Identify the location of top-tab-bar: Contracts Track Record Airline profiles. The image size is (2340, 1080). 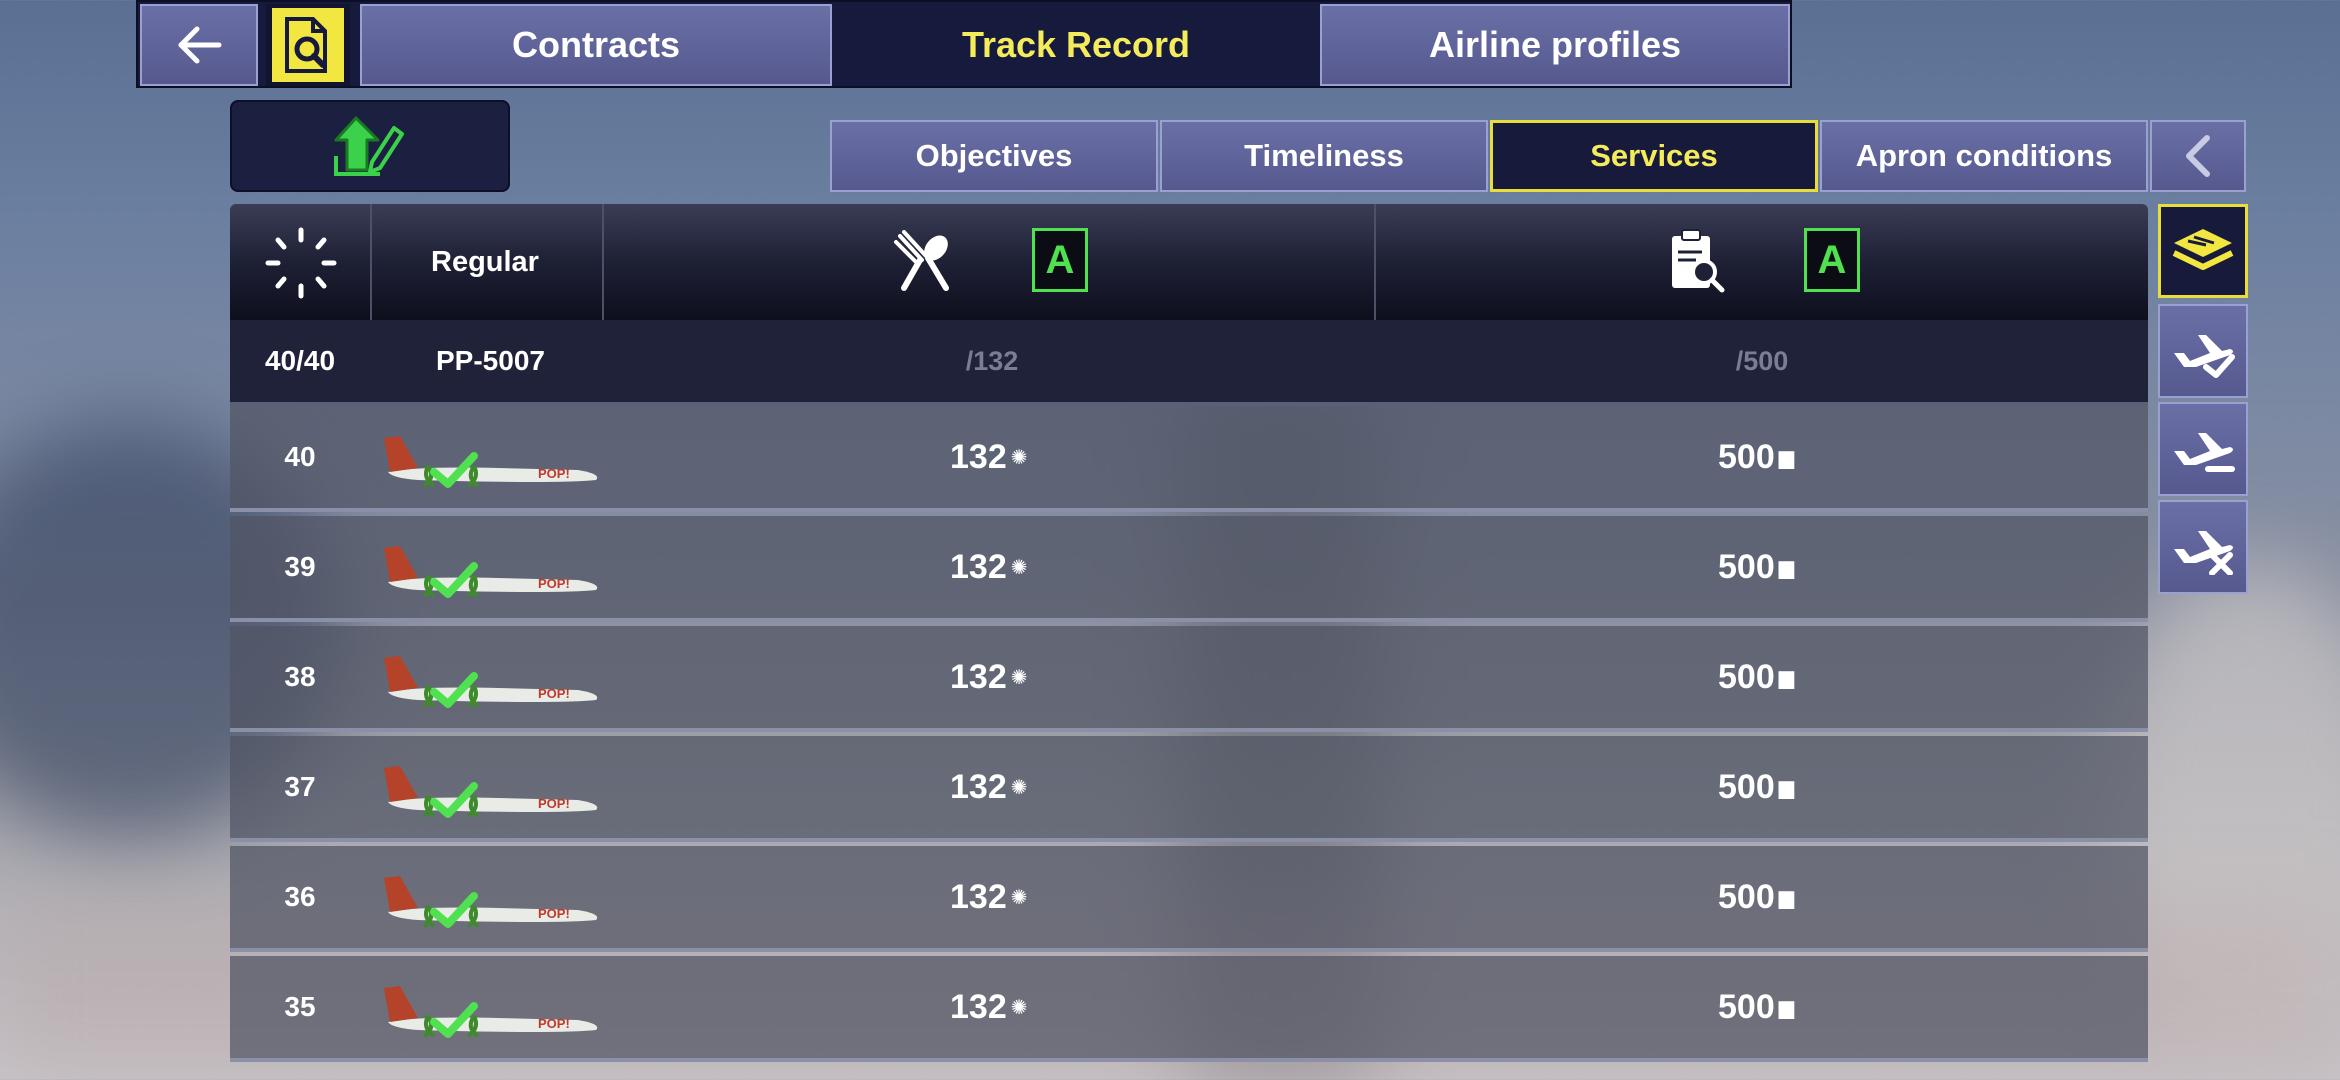
(964, 44).